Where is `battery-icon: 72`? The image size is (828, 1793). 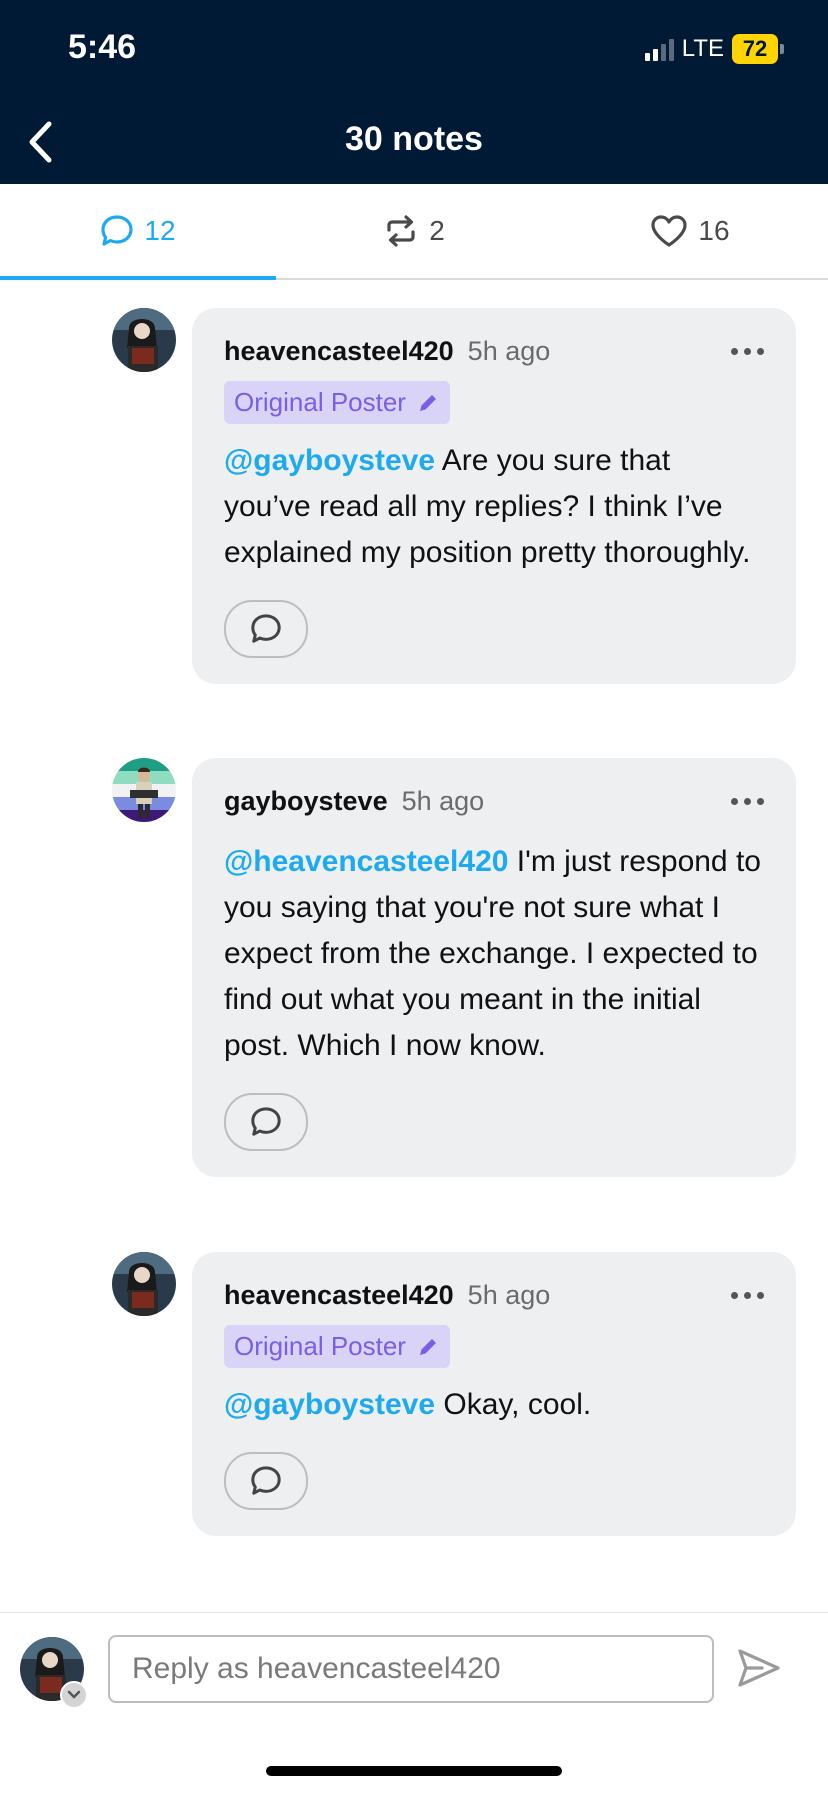 battery-icon: 72 is located at coordinates (758, 49).